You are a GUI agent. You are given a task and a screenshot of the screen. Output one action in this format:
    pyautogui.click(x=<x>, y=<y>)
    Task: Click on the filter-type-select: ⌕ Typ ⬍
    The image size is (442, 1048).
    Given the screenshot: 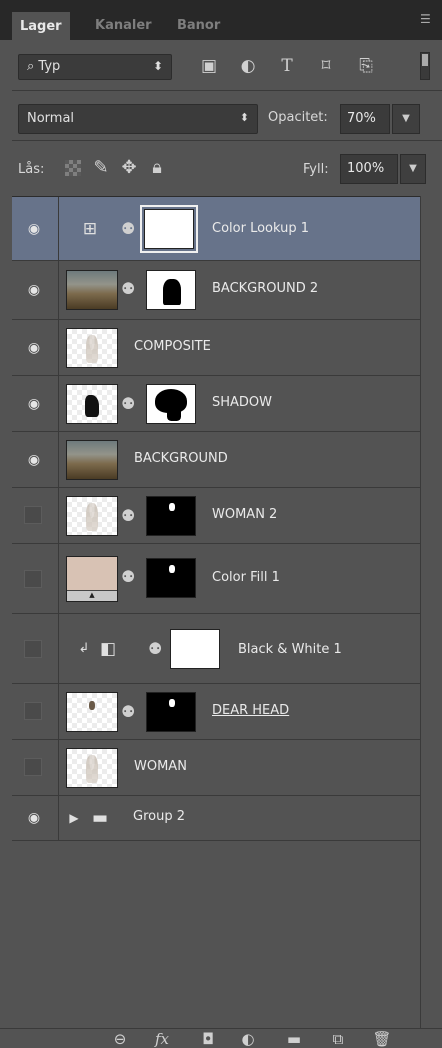 What is the action you would take?
    pyautogui.click(x=95, y=67)
    